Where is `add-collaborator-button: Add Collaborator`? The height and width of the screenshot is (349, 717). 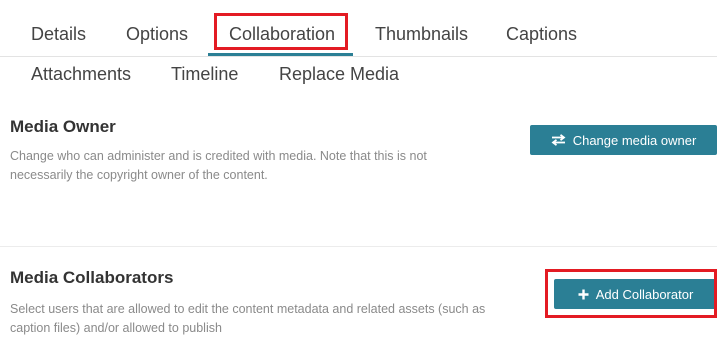
add-collaborator-button: Add Collaborator is located at coordinates (635, 294).